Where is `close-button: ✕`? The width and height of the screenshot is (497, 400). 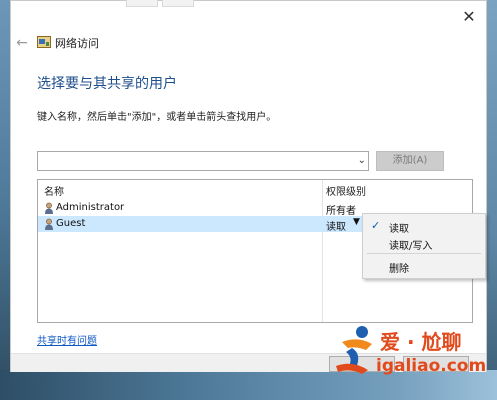
close-button: ✕ is located at coordinates (469, 17).